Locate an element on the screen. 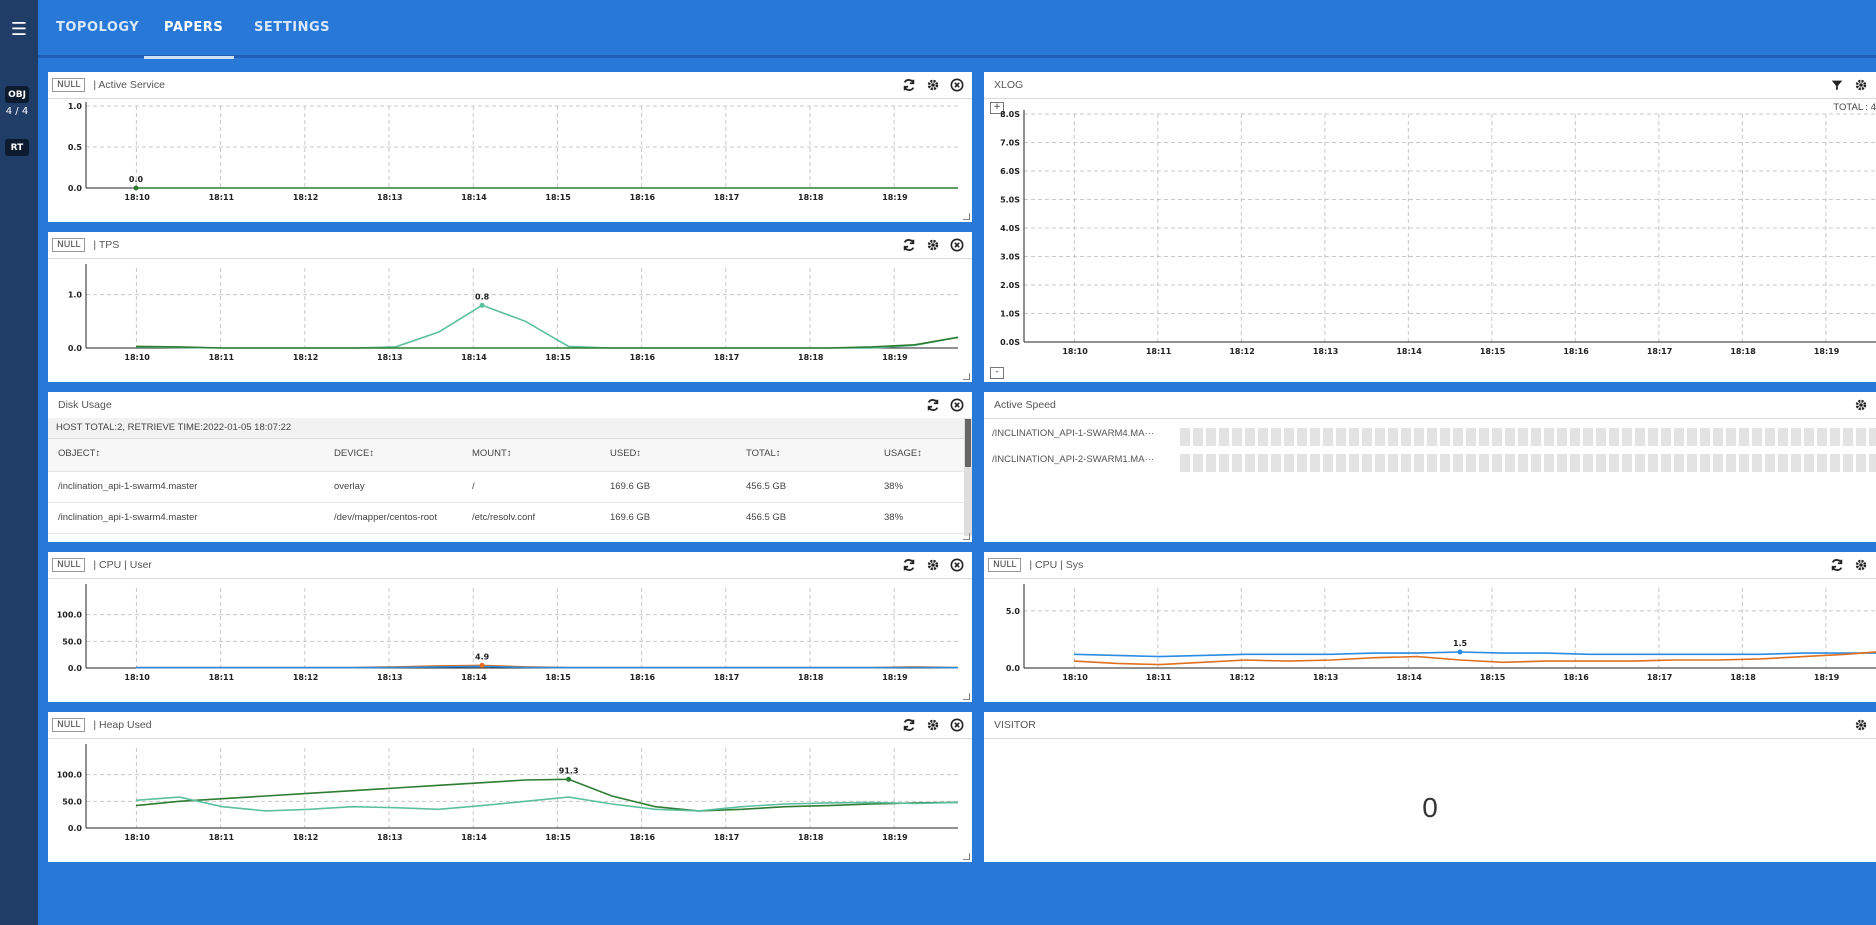 The image size is (1876, 925). top-nav-bar: TOPOLOGY PAPERS SETTINGS is located at coordinates (957, 29).